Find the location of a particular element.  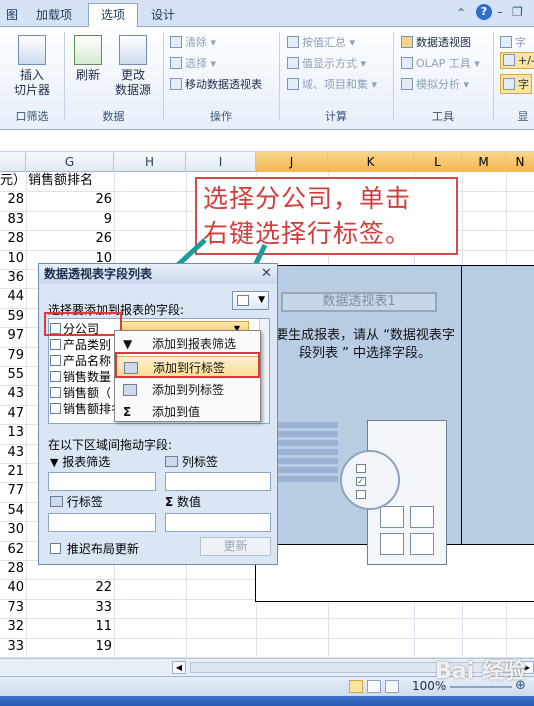

cell-f: 97 is located at coordinates (12, 336).